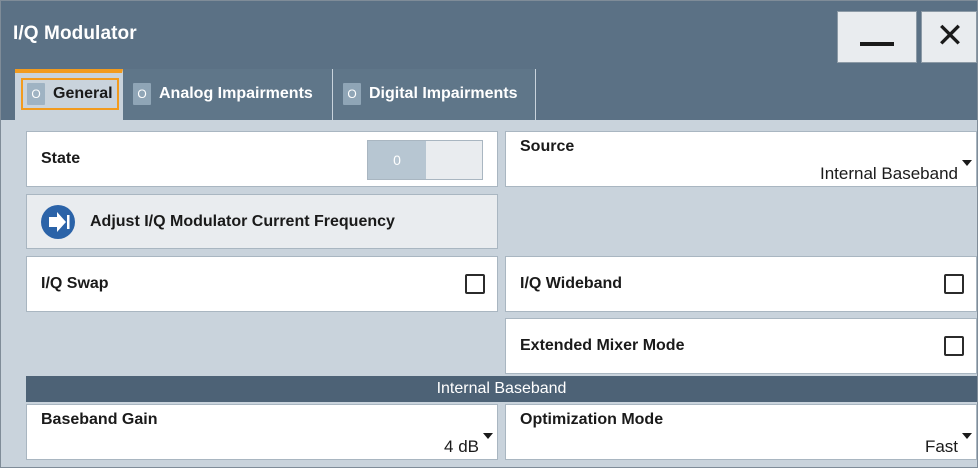 This screenshot has width=978, height=468. Describe the element at coordinates (83, 93) in the screenshot. I see `tab-label: General` at that location.